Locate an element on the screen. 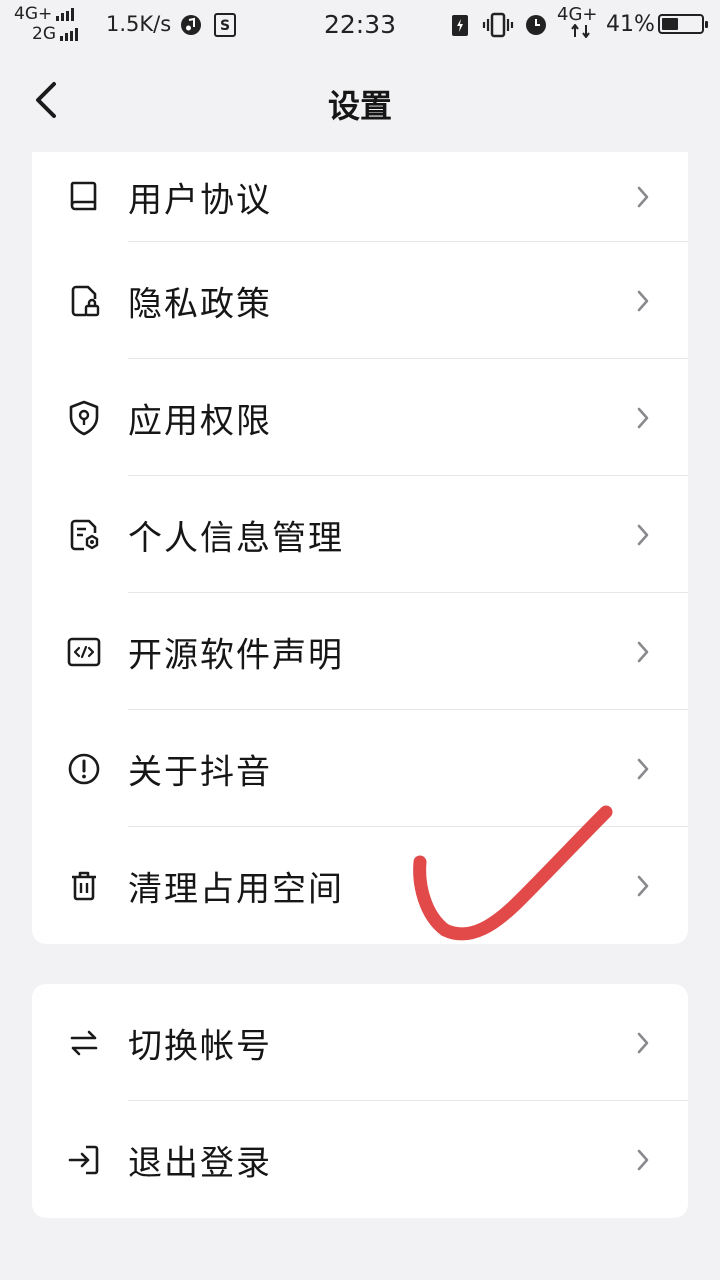  settings-item-about: 关于抖音 is located at coordinates (360, 768).